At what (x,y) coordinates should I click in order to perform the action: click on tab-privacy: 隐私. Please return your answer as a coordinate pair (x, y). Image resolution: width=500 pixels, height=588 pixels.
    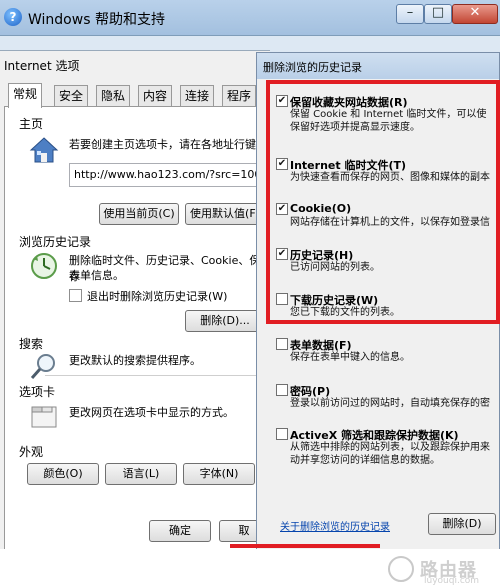
    Looking at the image, I should click on (113, 96).